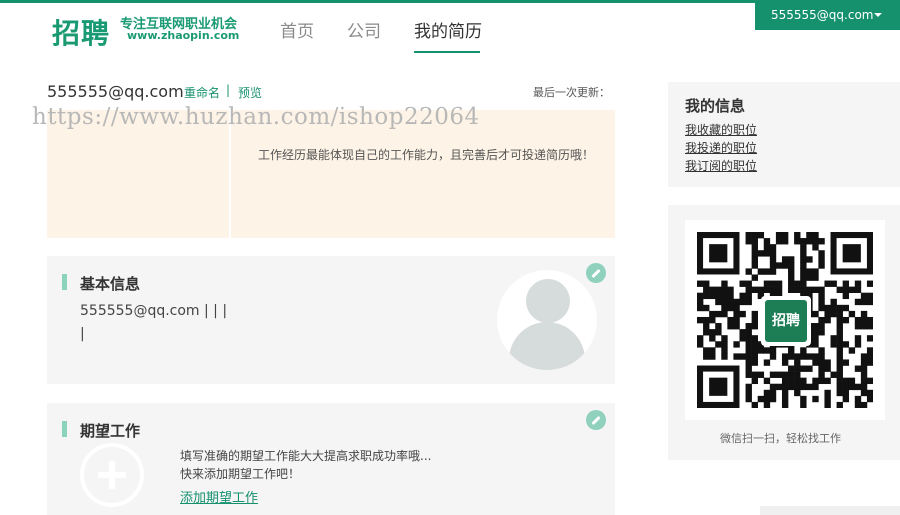  I want to click on expect-job-tip: 快来添加期望工作吧！, so click(240, 474).